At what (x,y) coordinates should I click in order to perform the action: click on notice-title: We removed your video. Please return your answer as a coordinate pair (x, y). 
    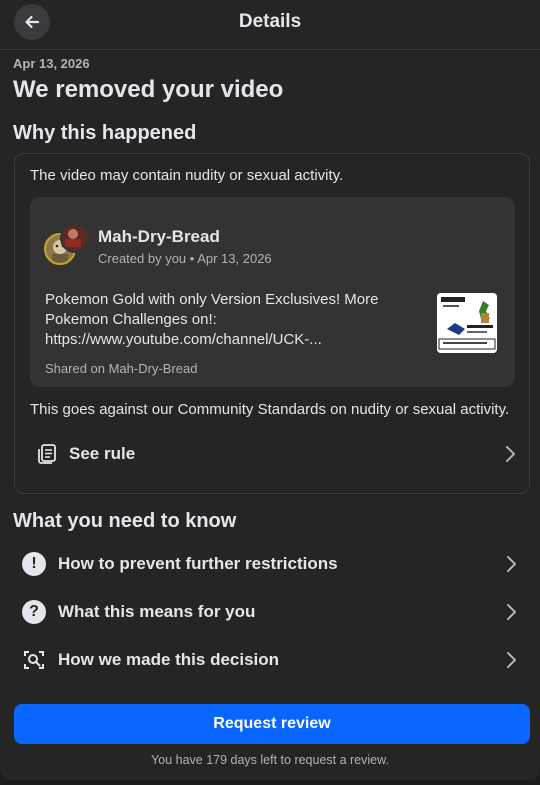
    Looking at the image, I should click on (148, 89).